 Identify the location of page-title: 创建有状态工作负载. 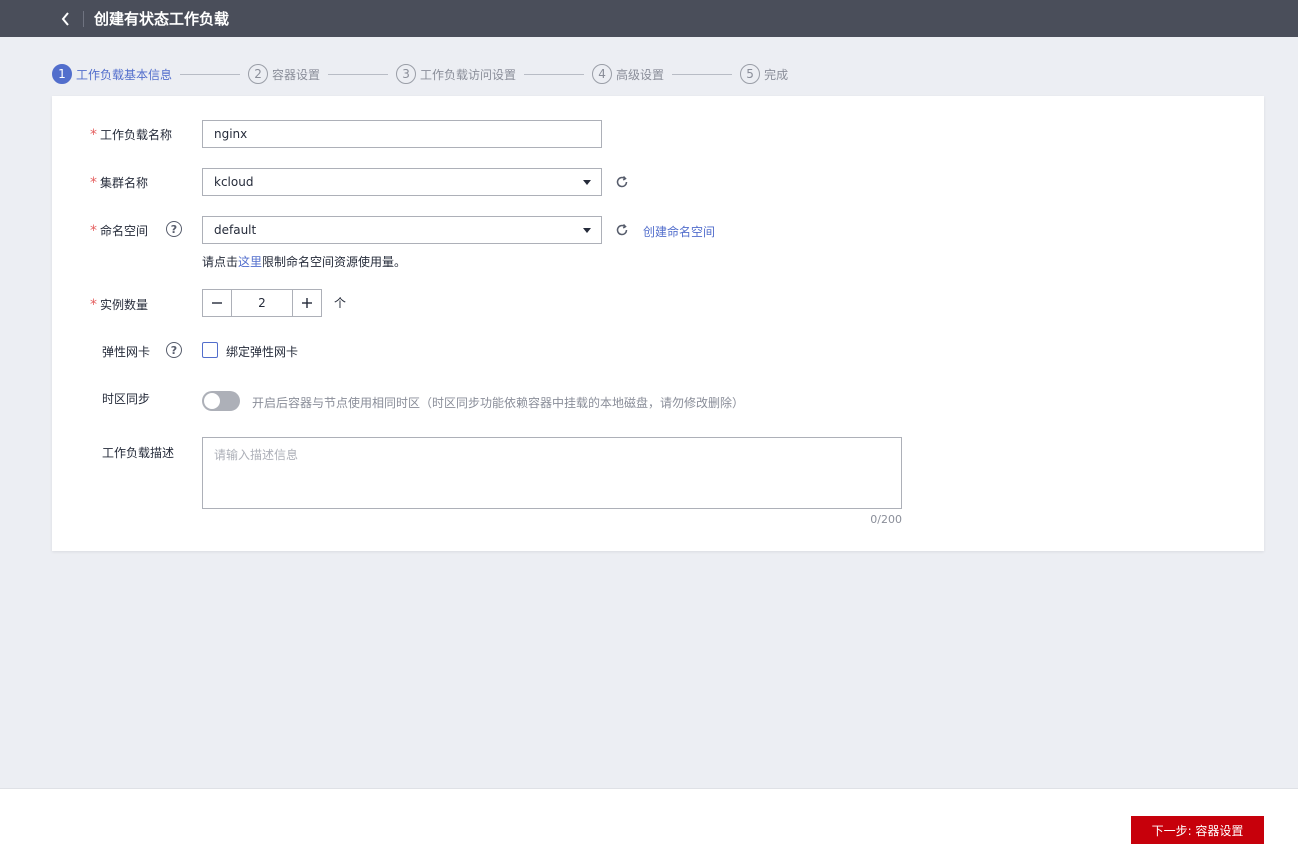
(162, 19).